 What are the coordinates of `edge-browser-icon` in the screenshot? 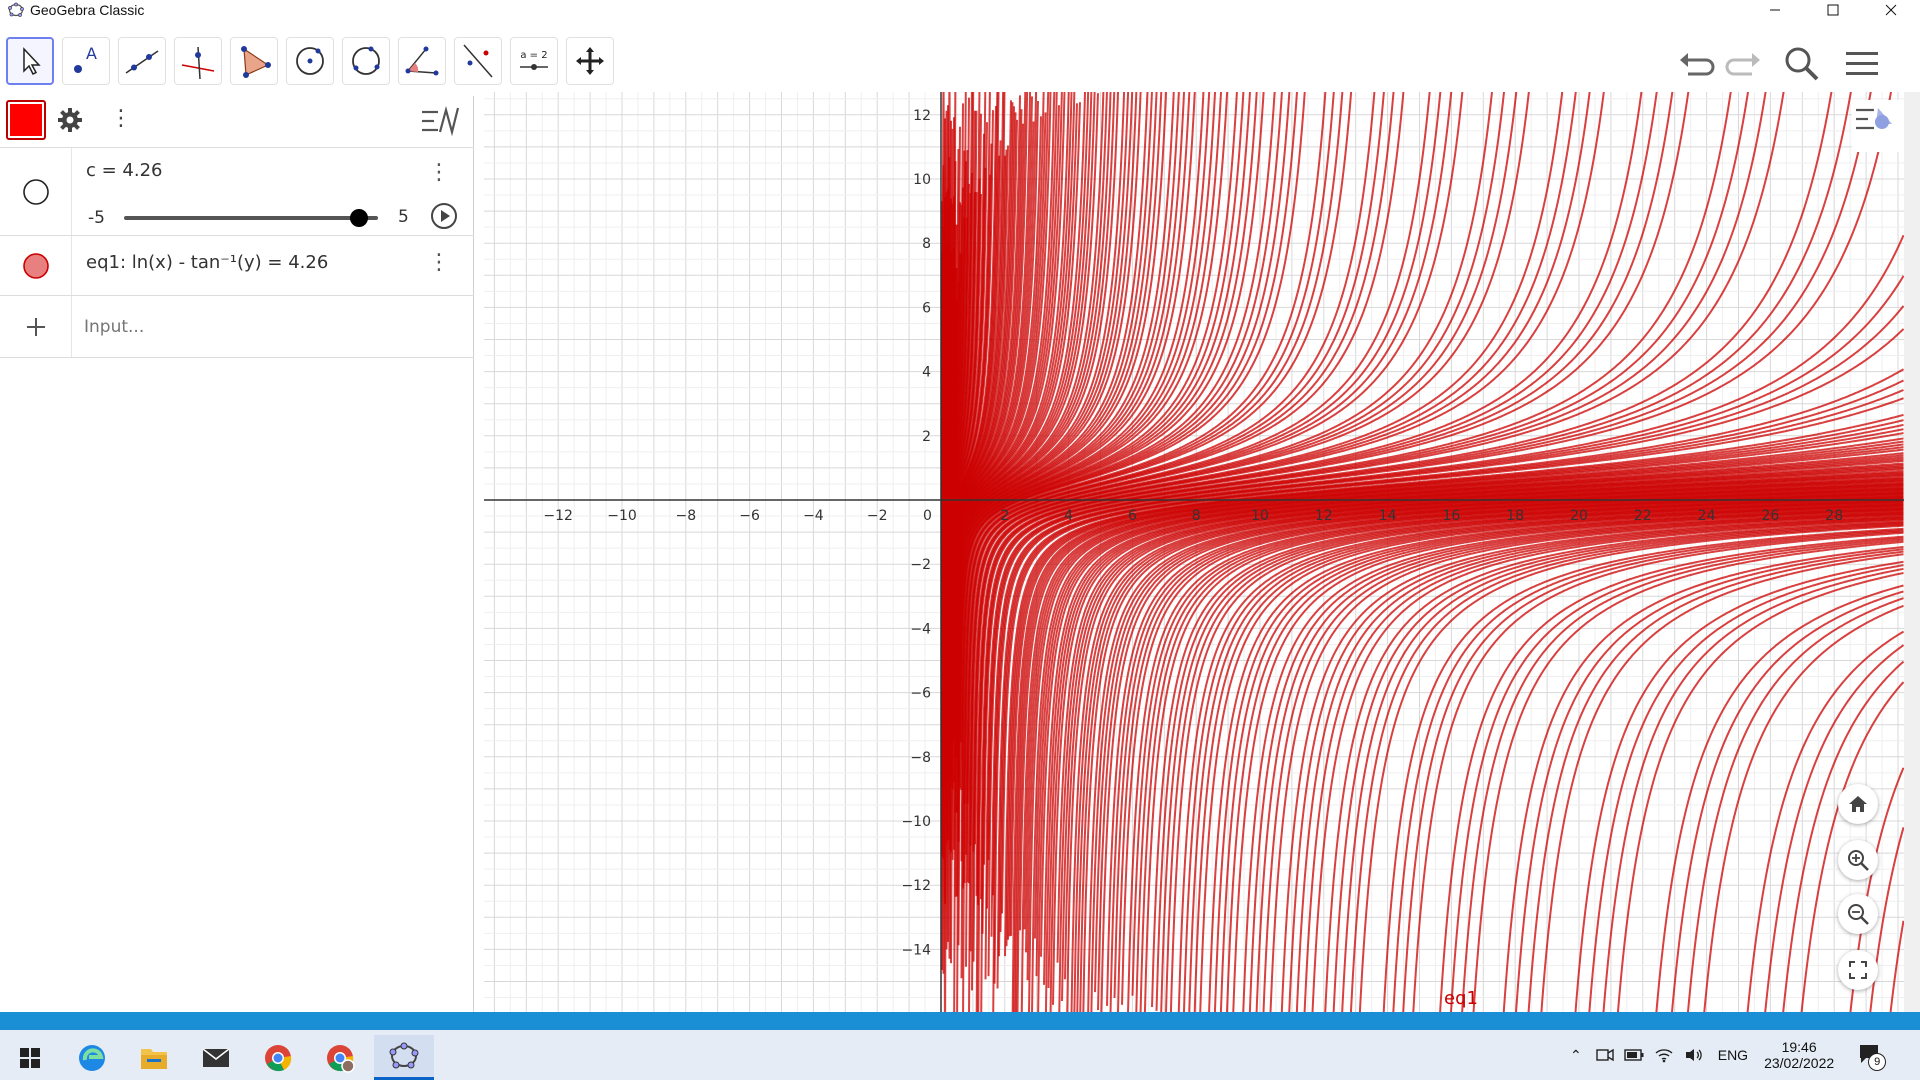 It's located at (92, 1057).